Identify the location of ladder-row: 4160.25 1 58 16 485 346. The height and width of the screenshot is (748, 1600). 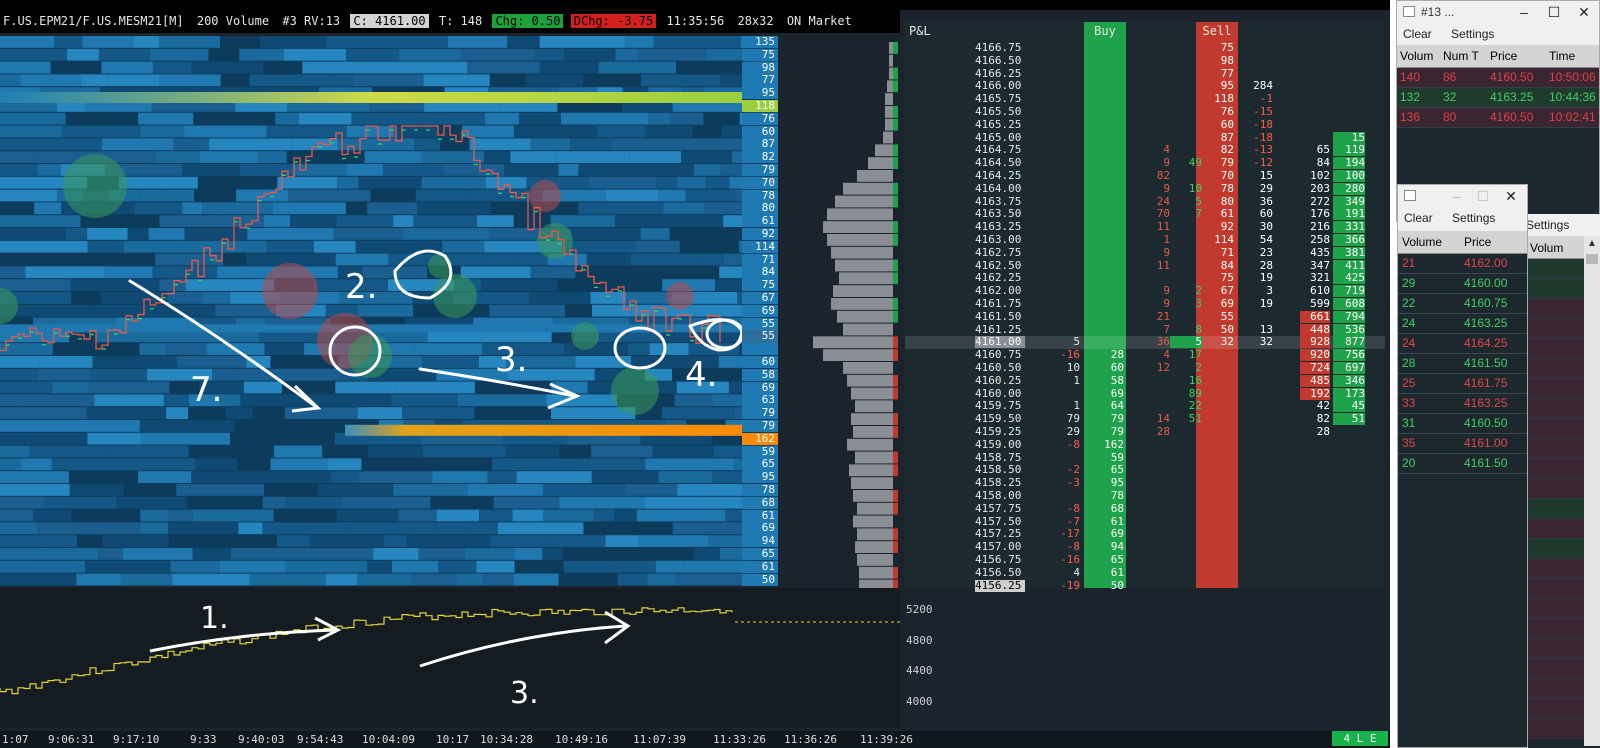
(1145, 380).